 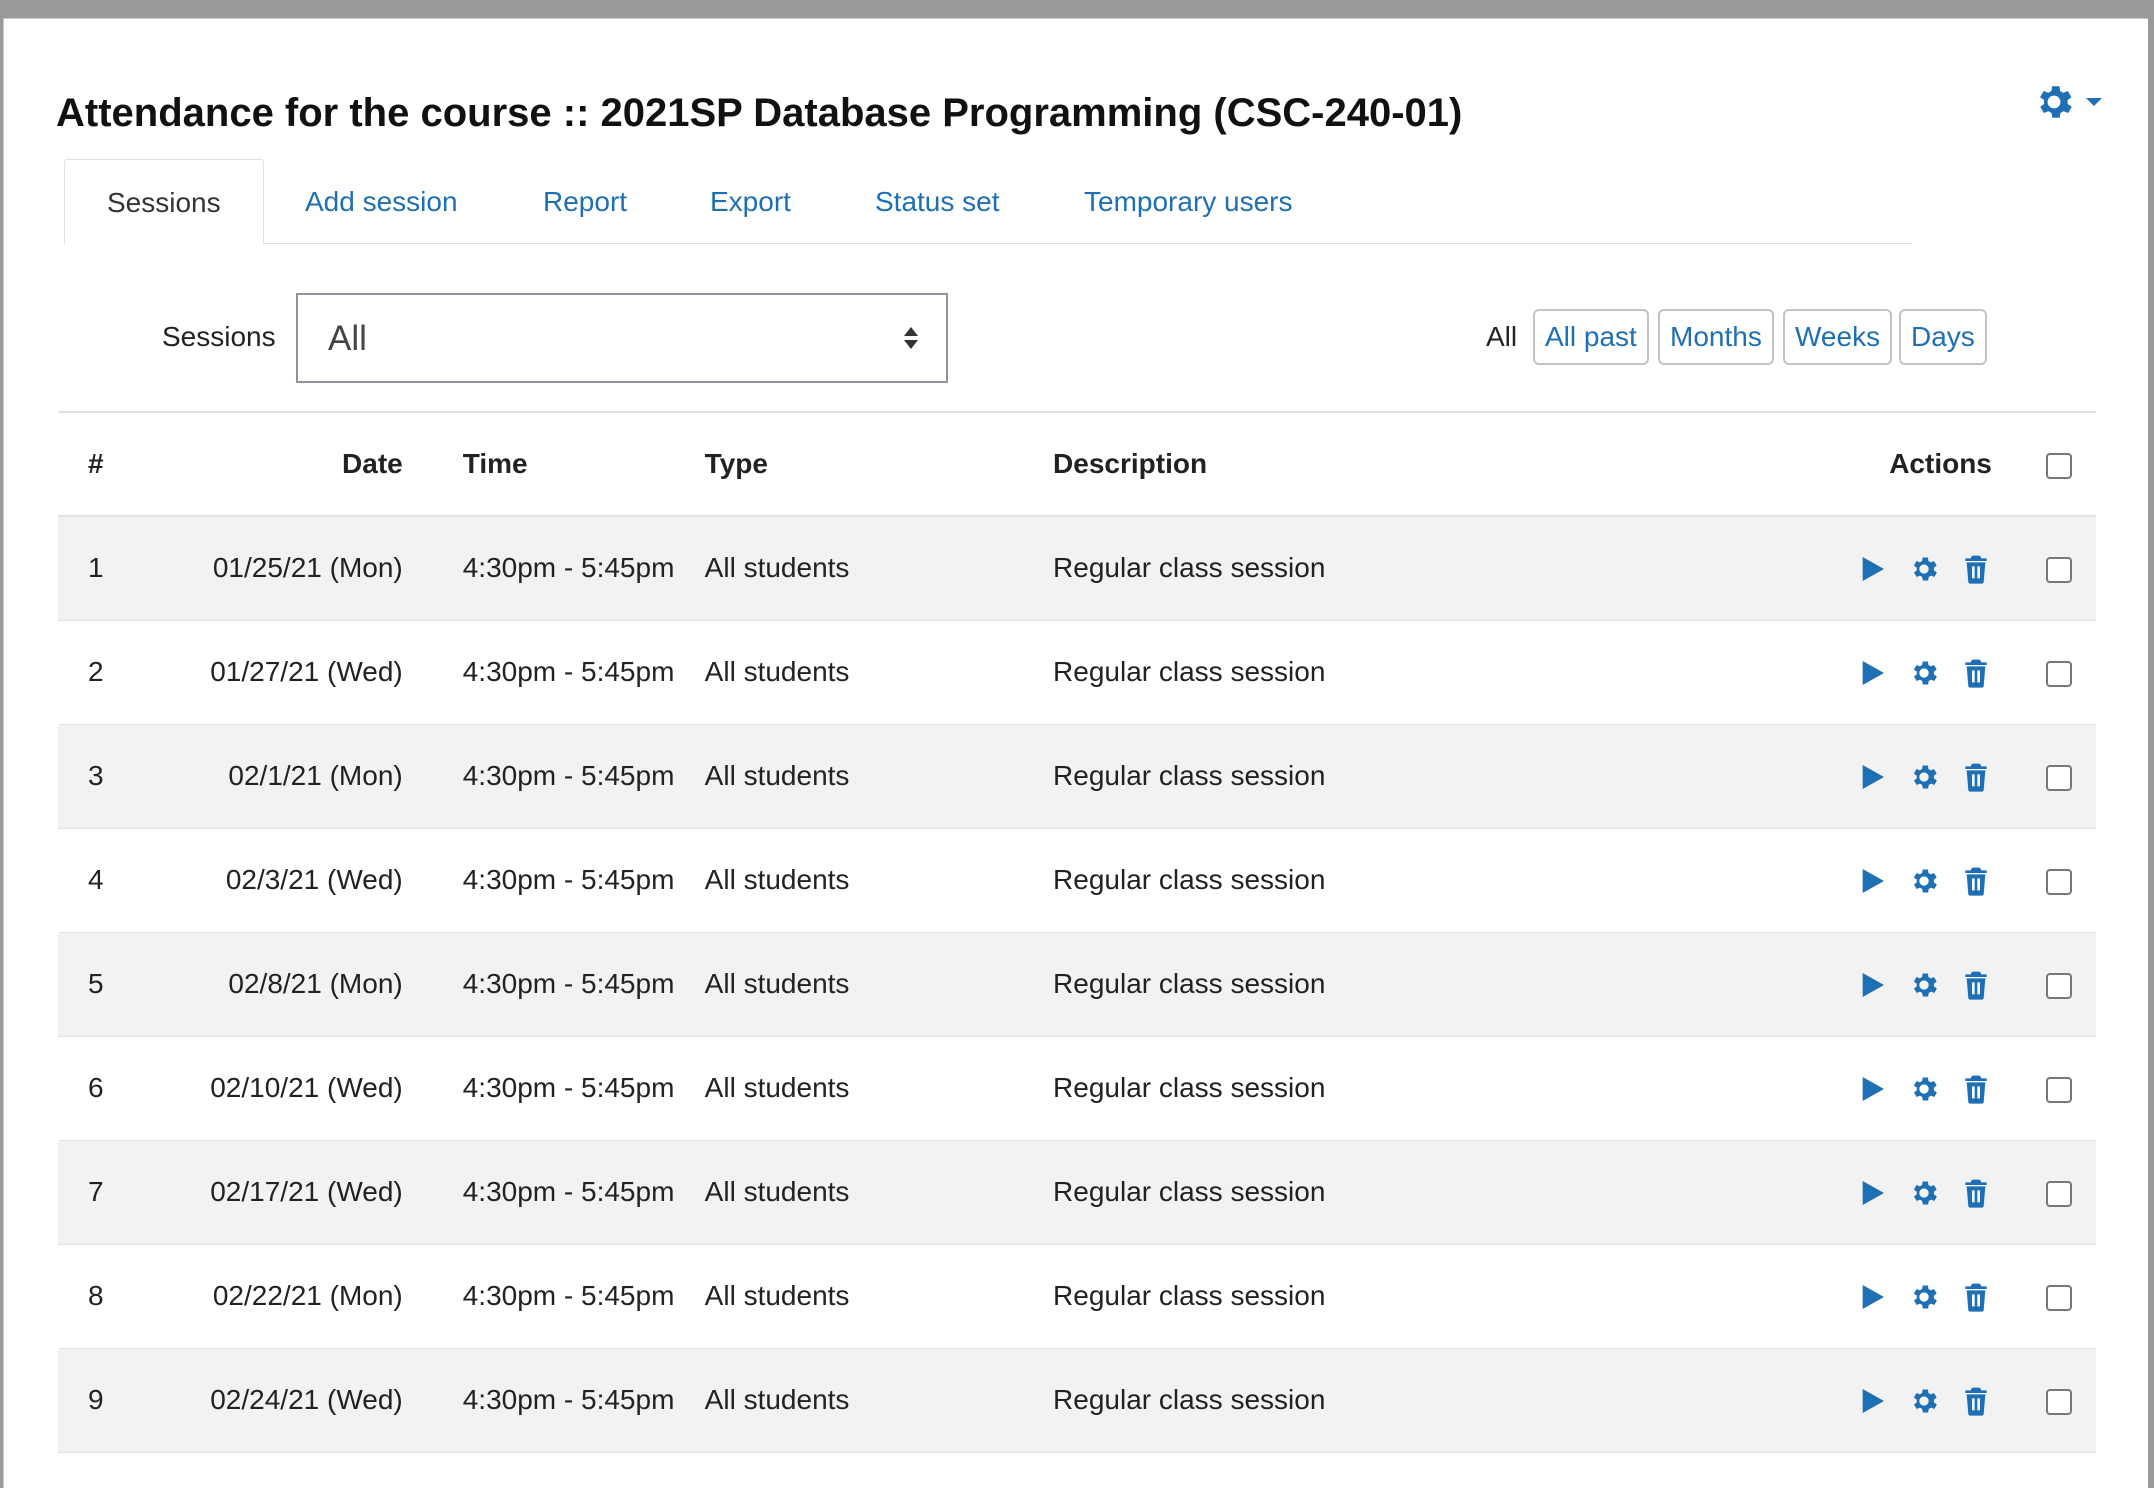 I want to click on cell-date: 02/10/21 (Wed), so click(x=271, y=1088).